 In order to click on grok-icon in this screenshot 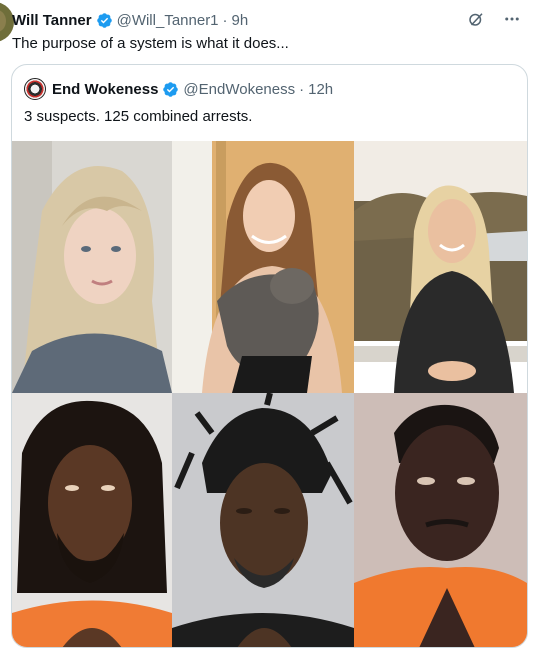, I will do `click(476, 19)`.